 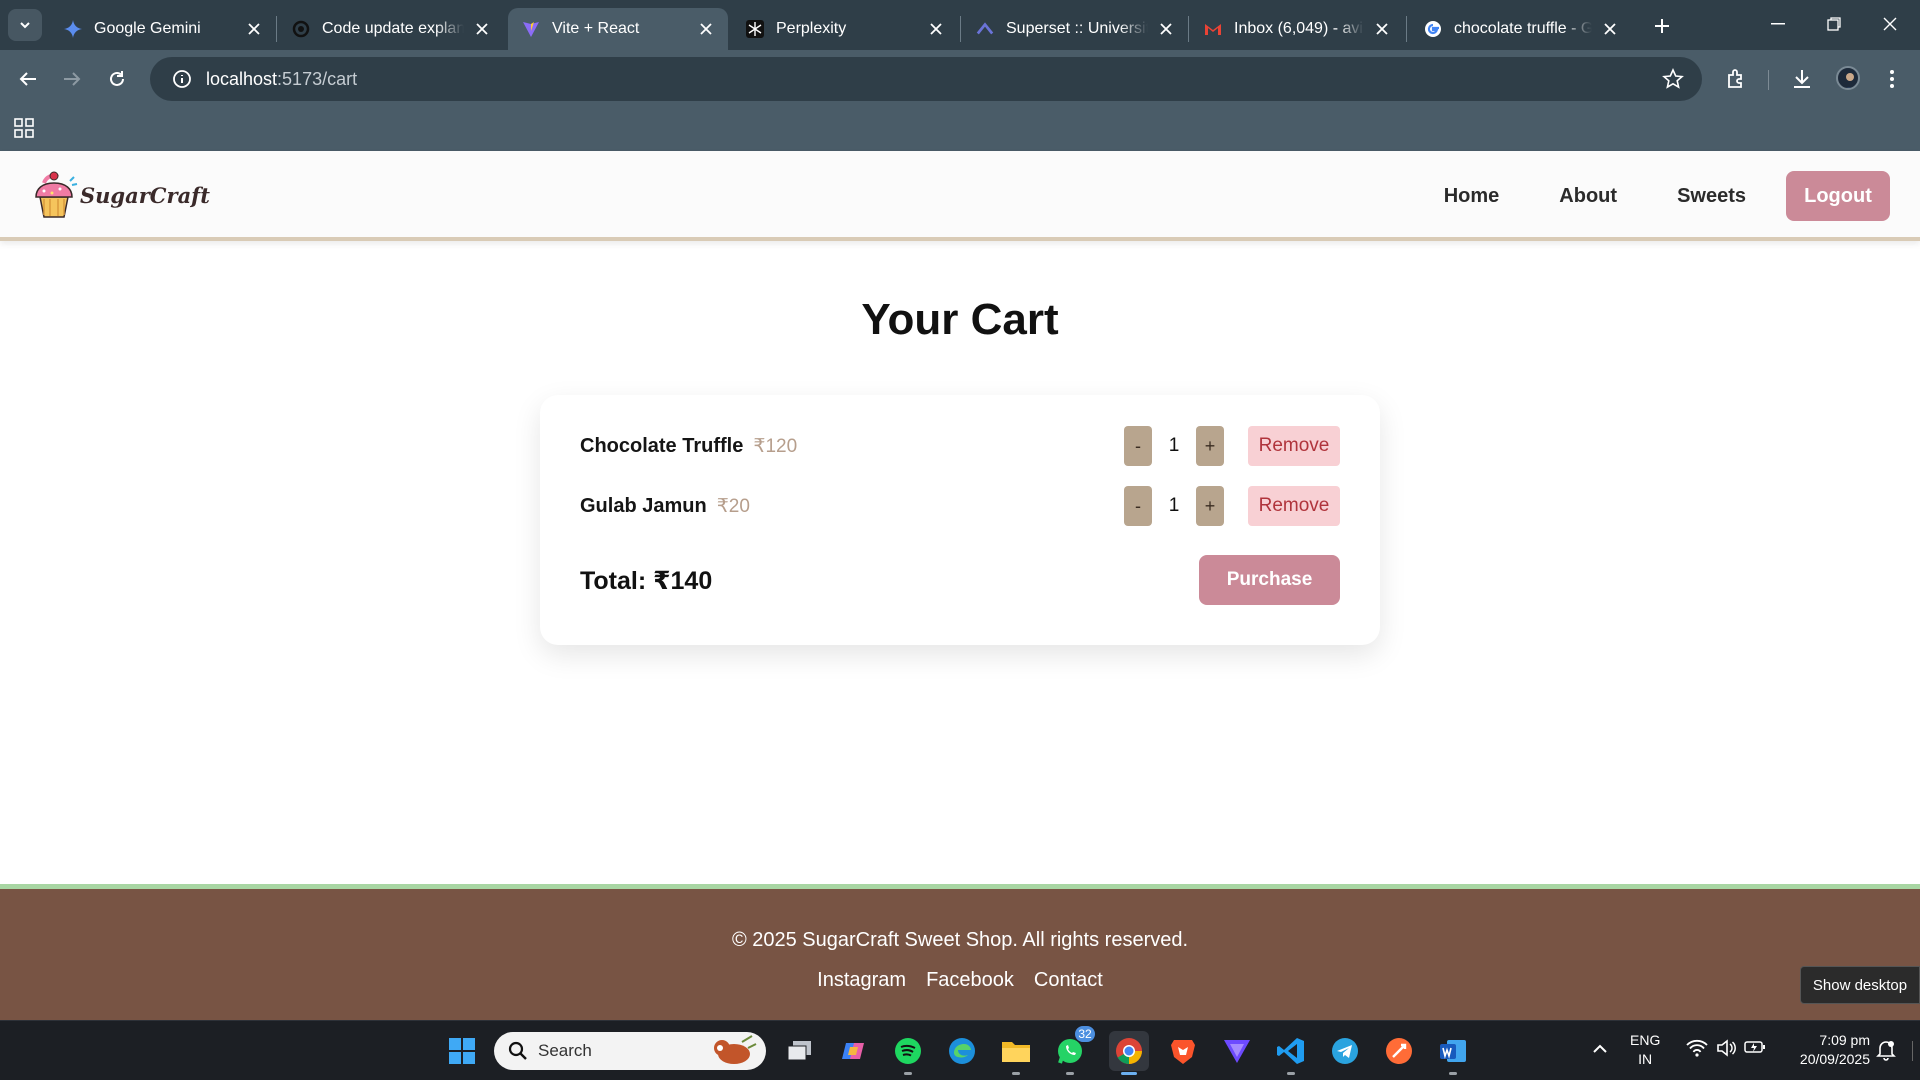 I want to click on downloads-button, so click(x=1802, y=79).